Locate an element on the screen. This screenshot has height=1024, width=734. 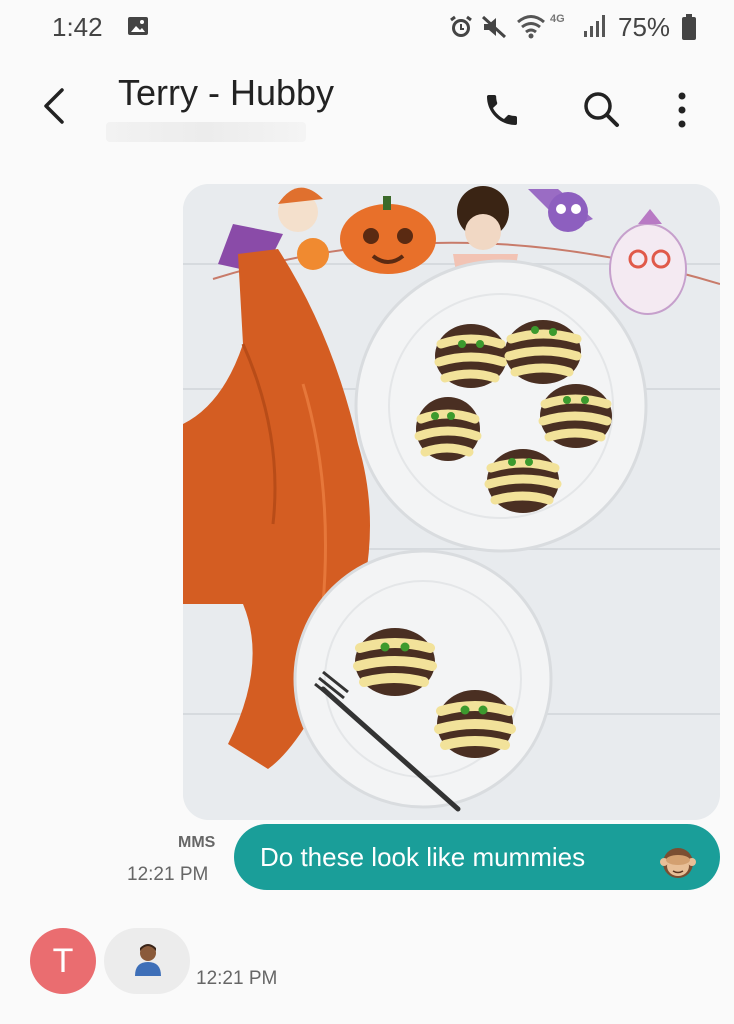
search-button is located at coordinates (601, 109).